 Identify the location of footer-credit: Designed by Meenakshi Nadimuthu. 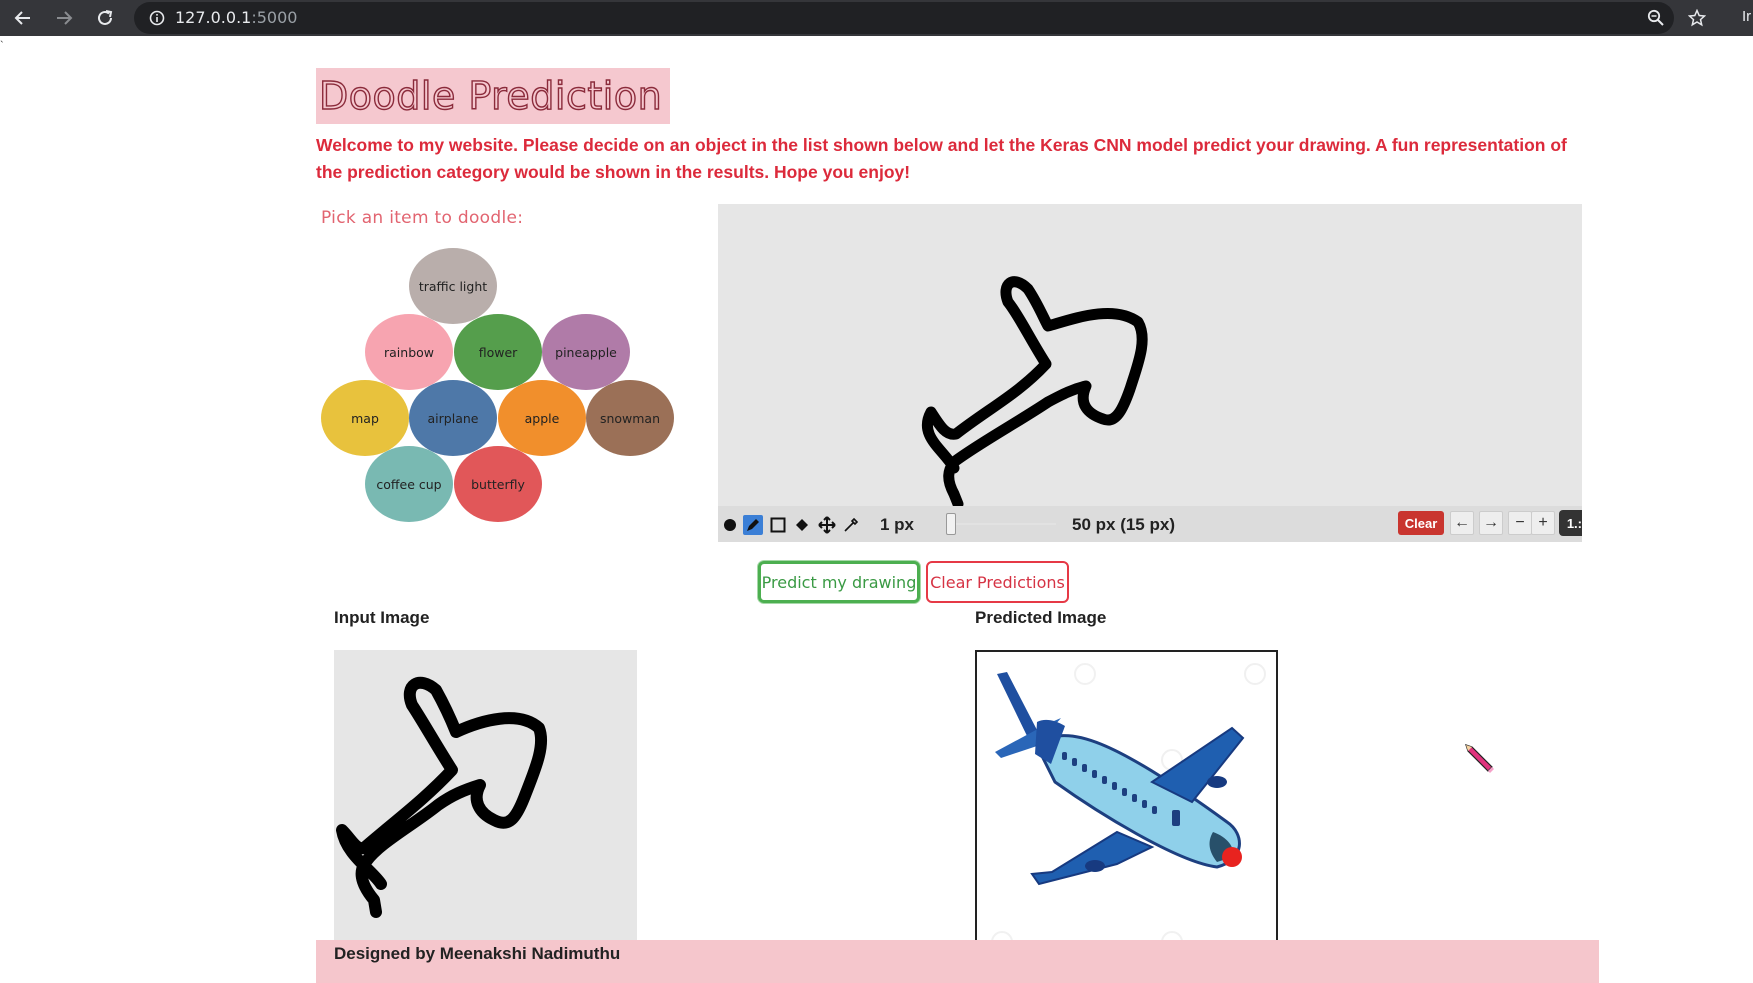
(477, 953).